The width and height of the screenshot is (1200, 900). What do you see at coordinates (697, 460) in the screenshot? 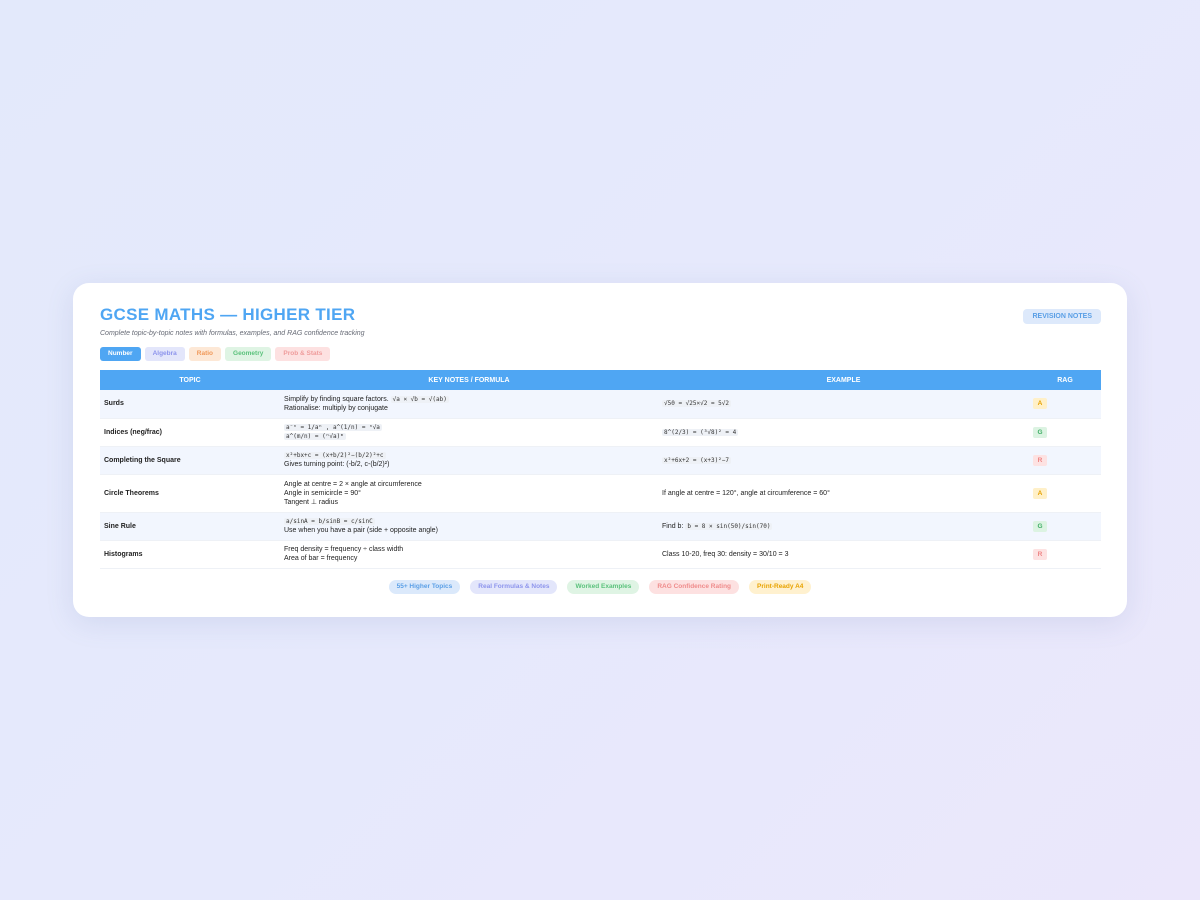
I see `example-code: x²+6x+2 = (x+3)²−7` at bounding box center [697, 460].